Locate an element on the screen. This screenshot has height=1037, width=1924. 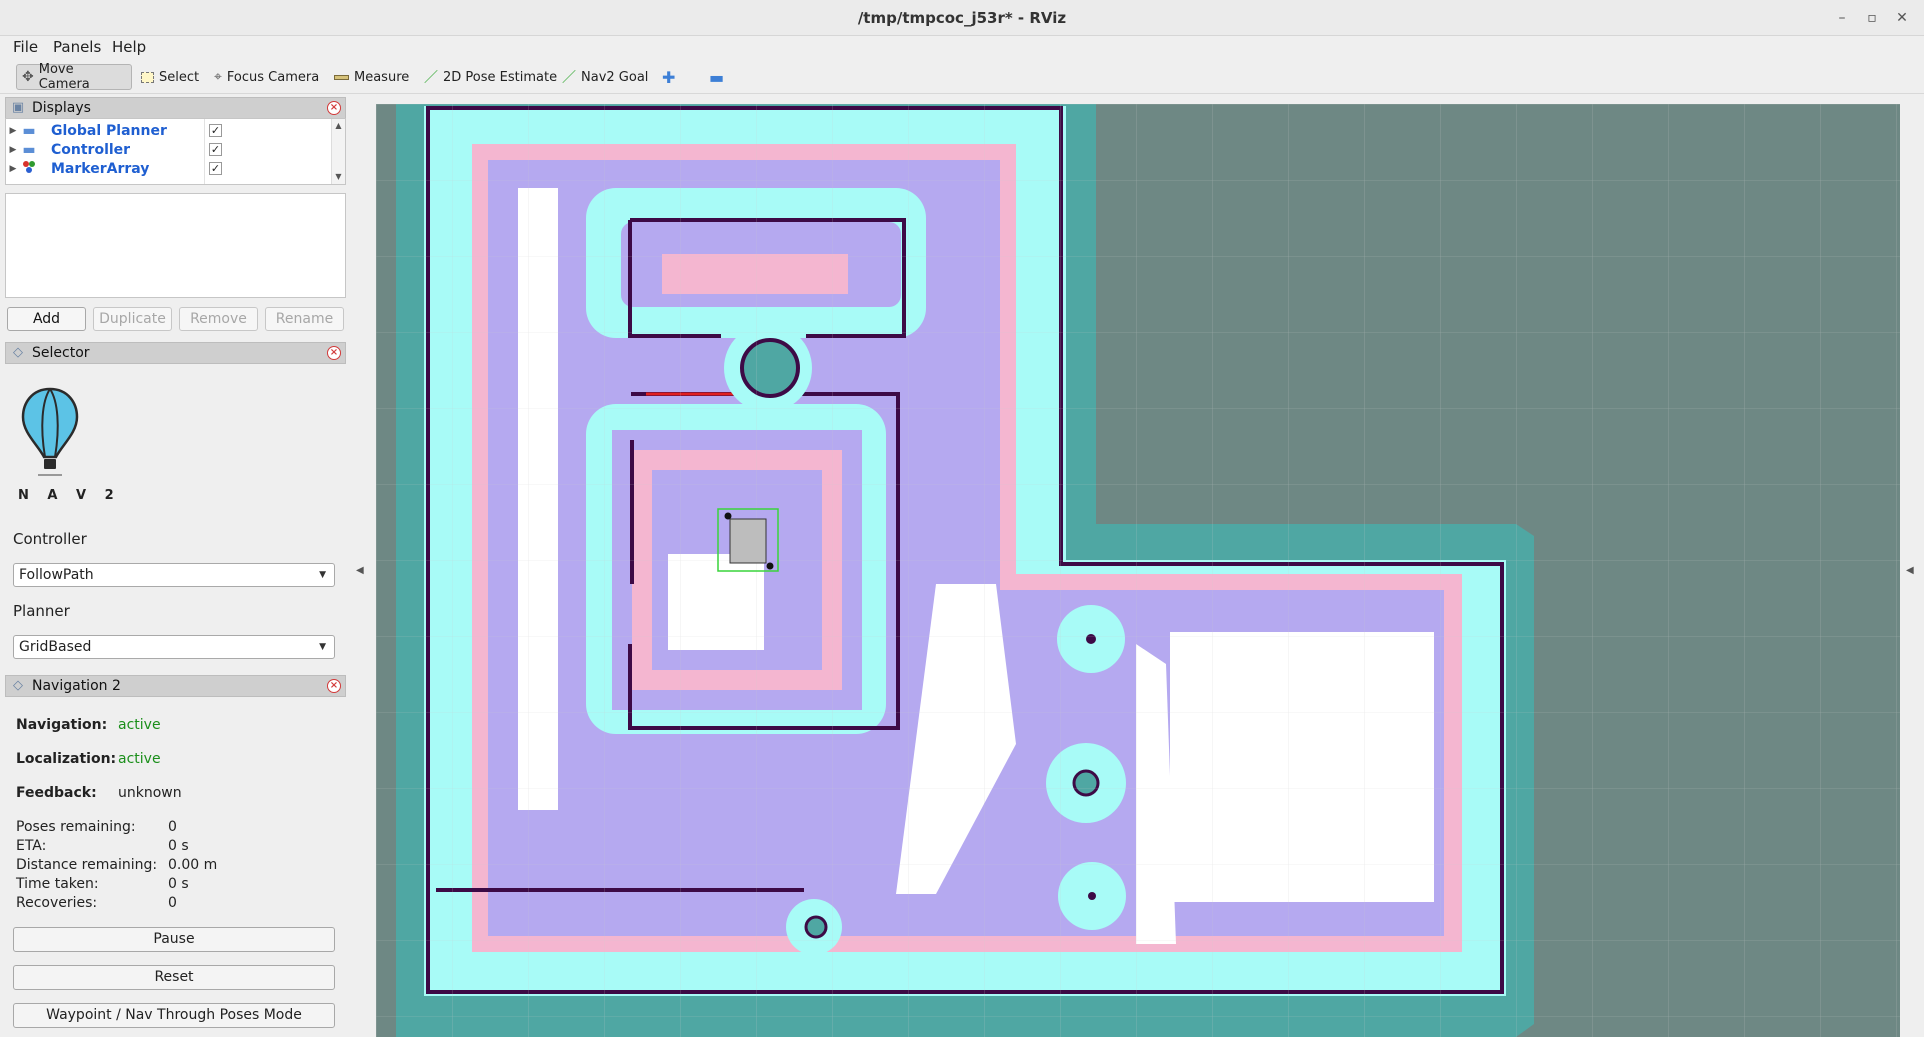
move-camera-button: ✥ Move Camera is located at coordinates (74, 77).